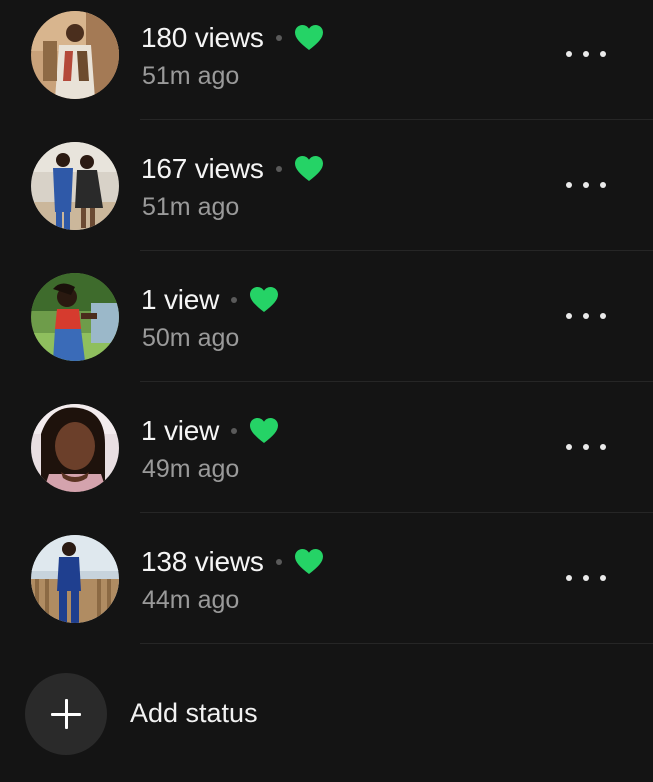 The height and width of the screenshot is (782, 653). What do you see at coordinates (191, 600) in the screenshot?
I see `status-time: 44m ago` at bounding box center [191, 600].